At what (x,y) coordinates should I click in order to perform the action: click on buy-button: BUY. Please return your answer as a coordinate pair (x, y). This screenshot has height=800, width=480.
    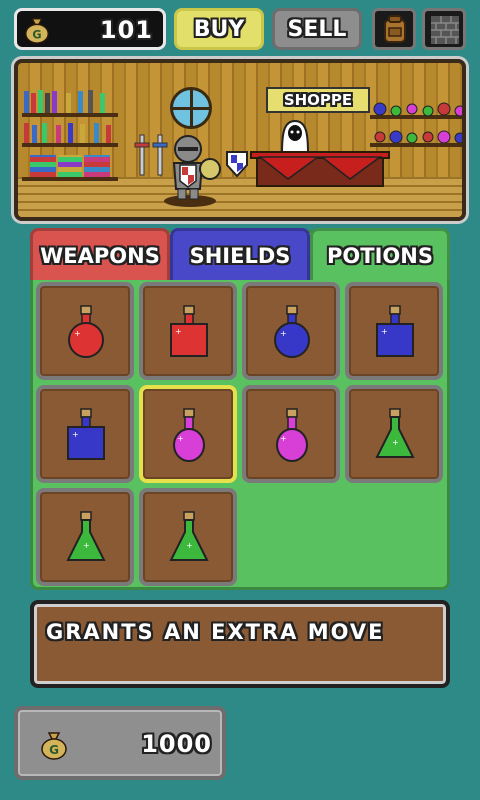
    Looking at the image, I should click on (219, 29).